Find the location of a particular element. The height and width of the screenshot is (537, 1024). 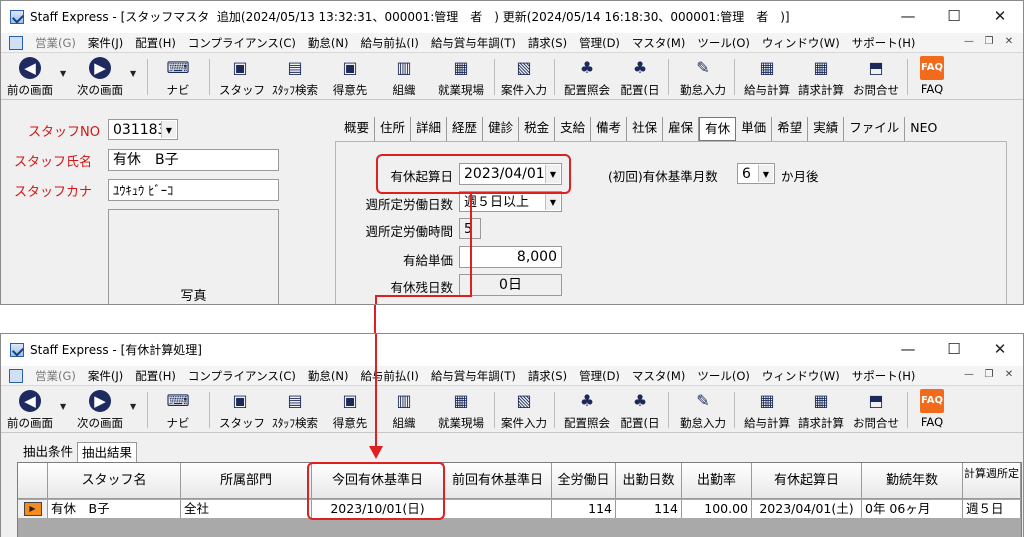

tab-employment-insurance: 雇保 is located at coordinates (681, 129).